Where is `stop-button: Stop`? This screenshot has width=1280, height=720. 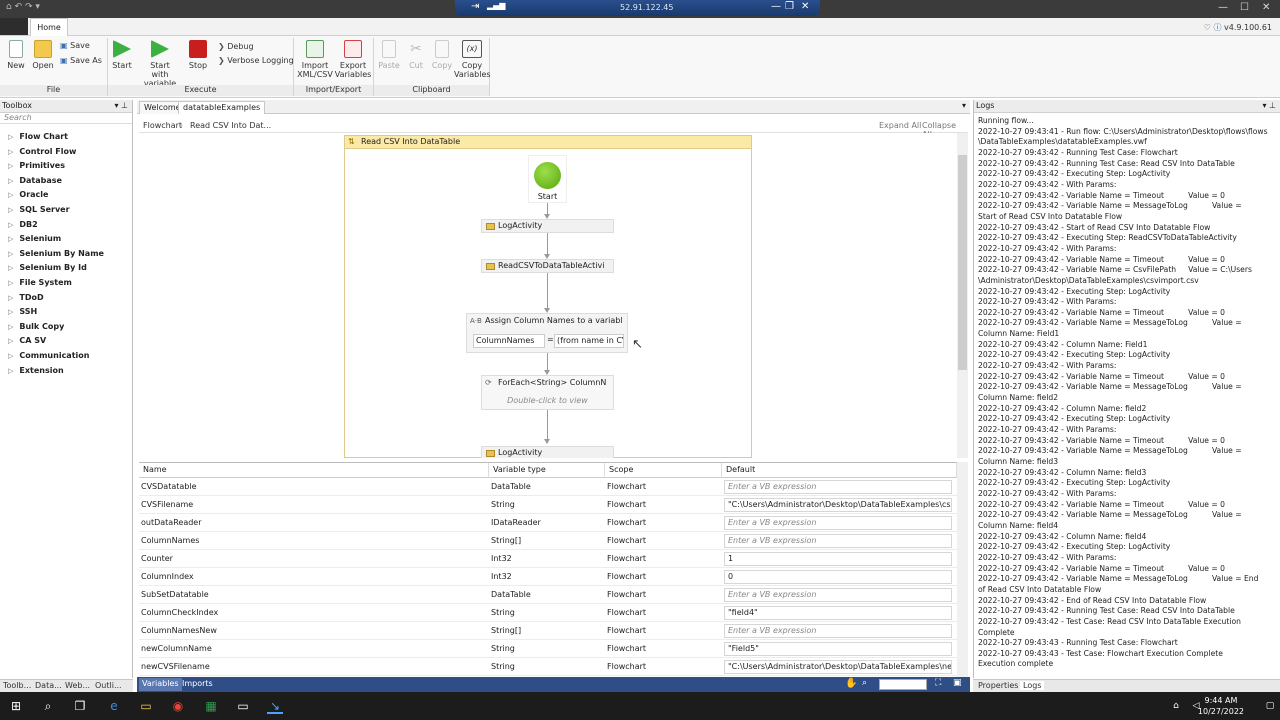
stop-button: Stop is located at coordinates (198, 55).